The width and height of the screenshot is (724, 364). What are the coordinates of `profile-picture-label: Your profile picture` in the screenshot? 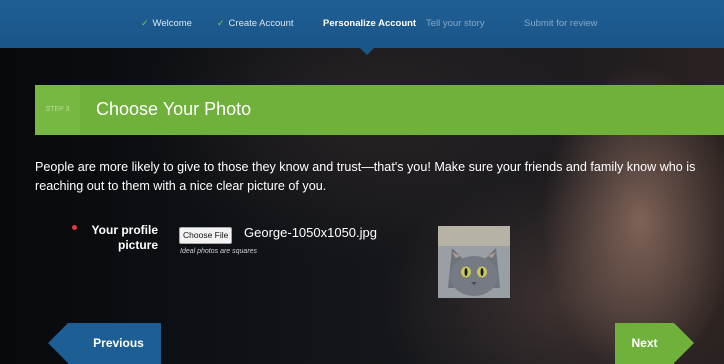 It's located at (124, 237).